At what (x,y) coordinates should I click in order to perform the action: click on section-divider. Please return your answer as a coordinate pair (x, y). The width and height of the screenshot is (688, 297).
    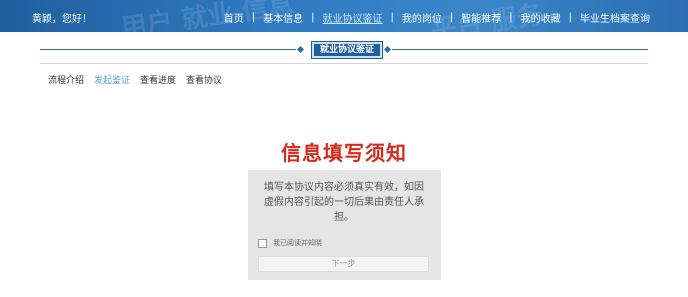
    Looking at the image, I should click on (344, 63).